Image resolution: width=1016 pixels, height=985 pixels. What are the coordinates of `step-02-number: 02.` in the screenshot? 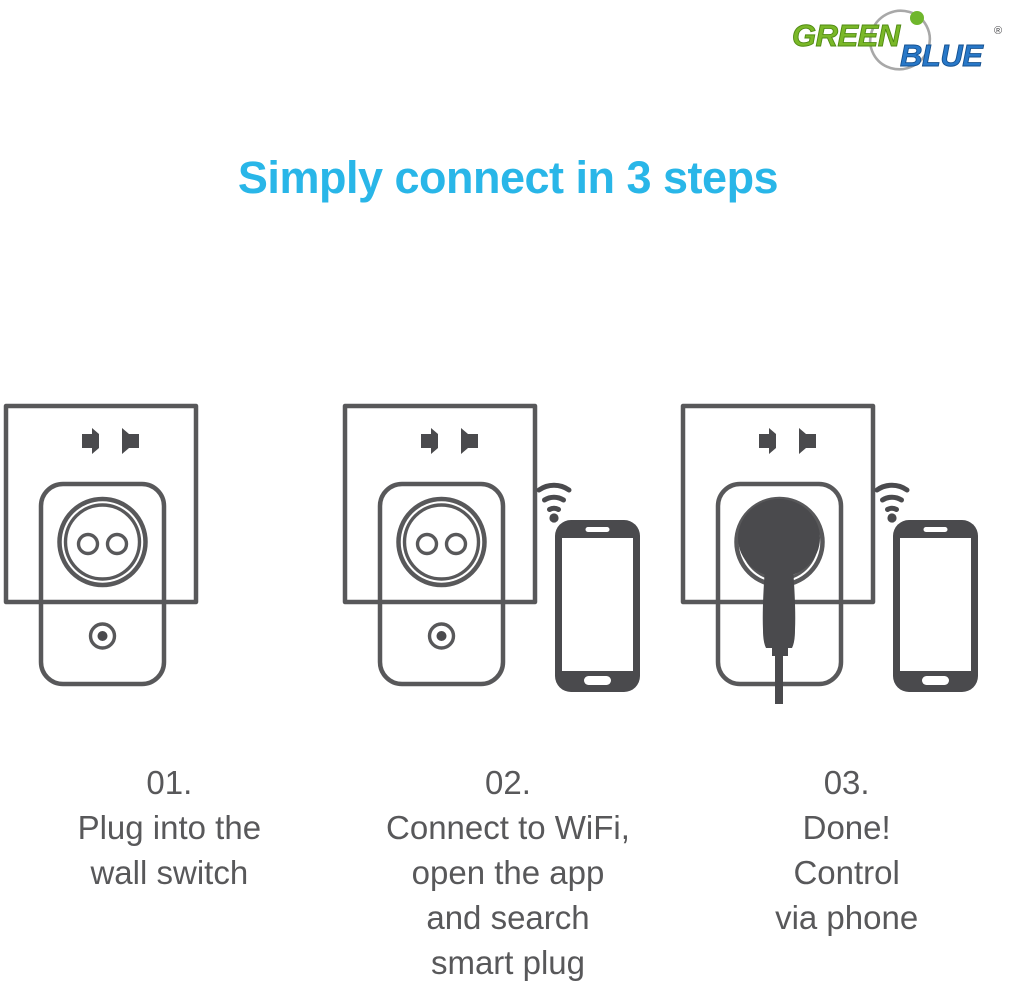 It's located at (508, 782).